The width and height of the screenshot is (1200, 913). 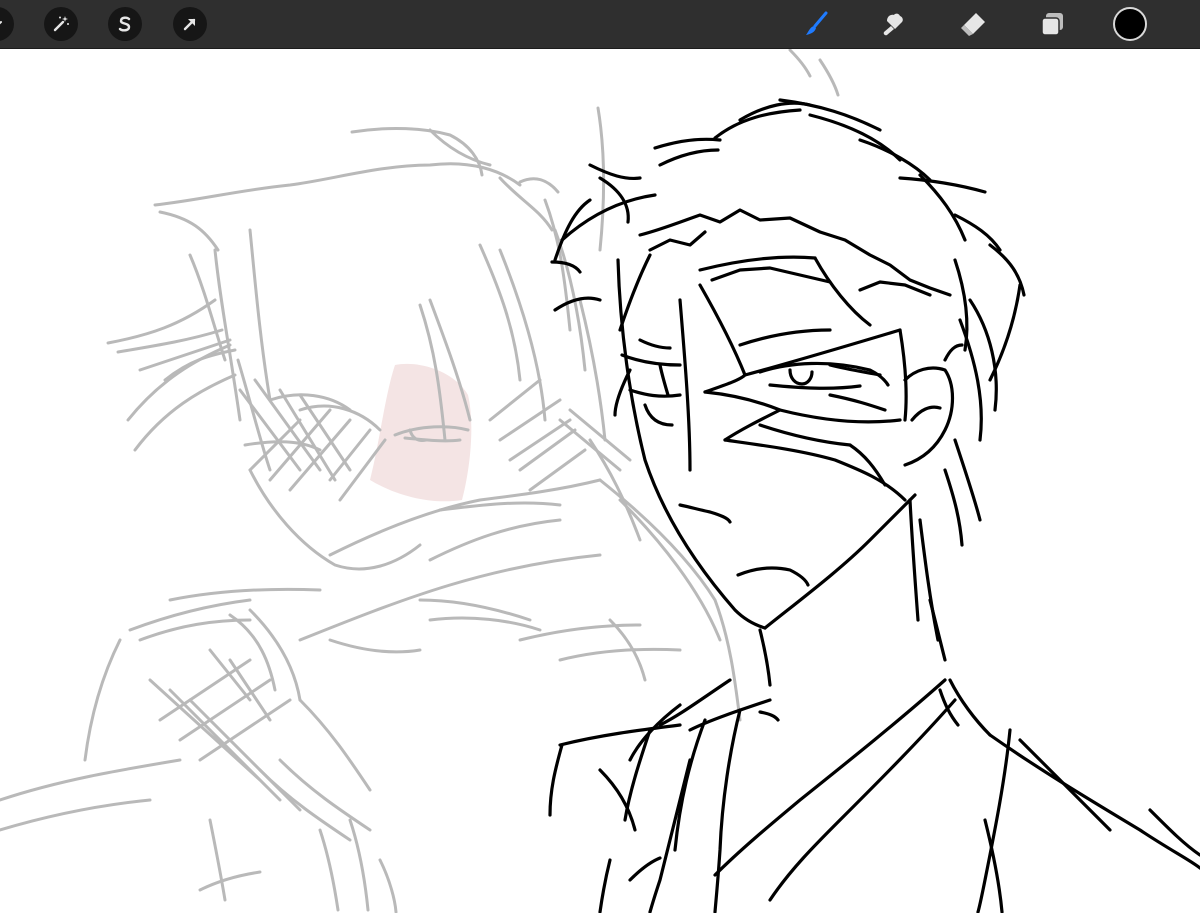 I want to click on brush-icon, so click(x=817, y=23).